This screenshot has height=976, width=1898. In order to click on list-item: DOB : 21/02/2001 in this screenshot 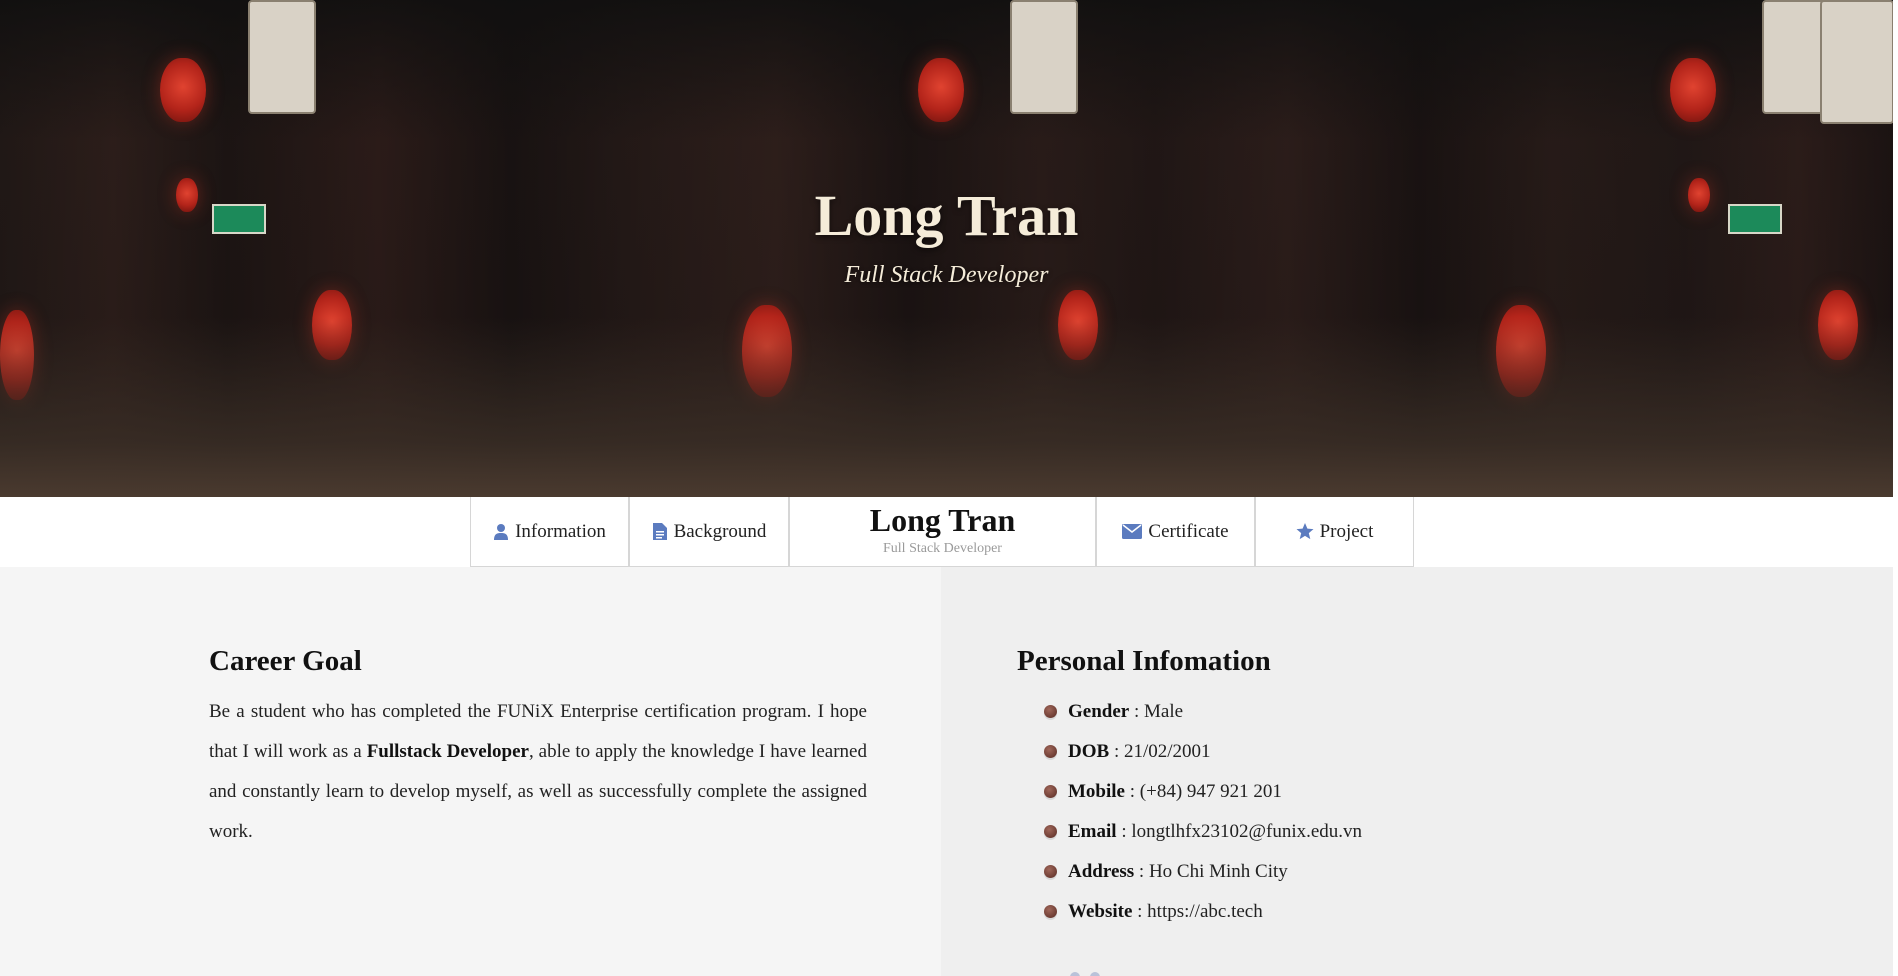, I will do `click(1202, 752)`.